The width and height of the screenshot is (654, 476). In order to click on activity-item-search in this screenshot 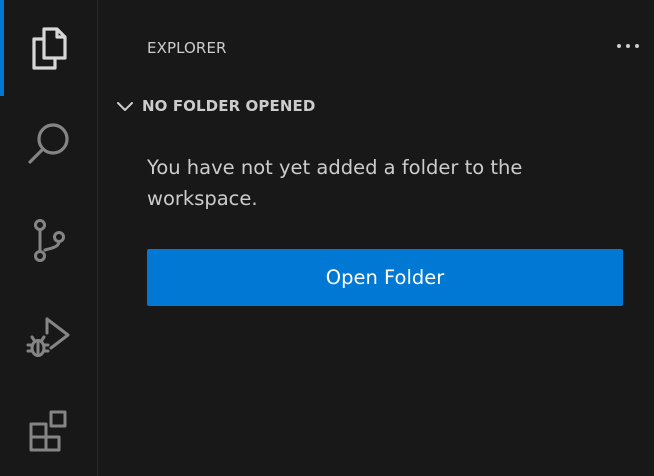, I will do `click(48, 144)`.